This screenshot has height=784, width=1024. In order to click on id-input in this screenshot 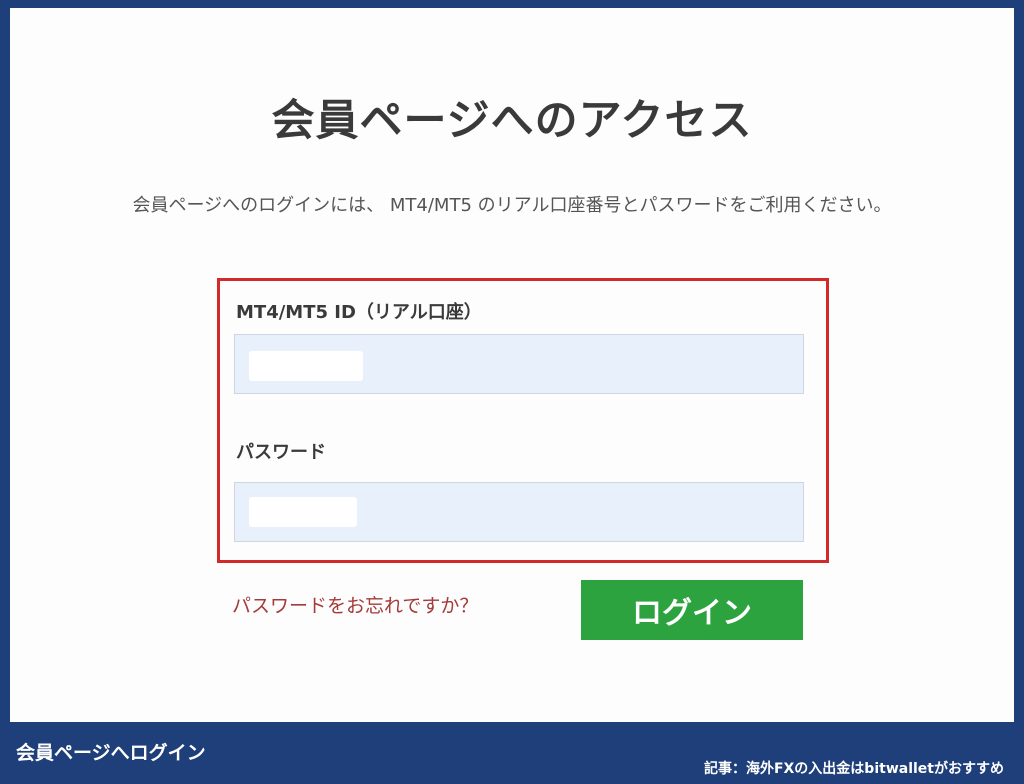, I will do `click(519, 364)`.